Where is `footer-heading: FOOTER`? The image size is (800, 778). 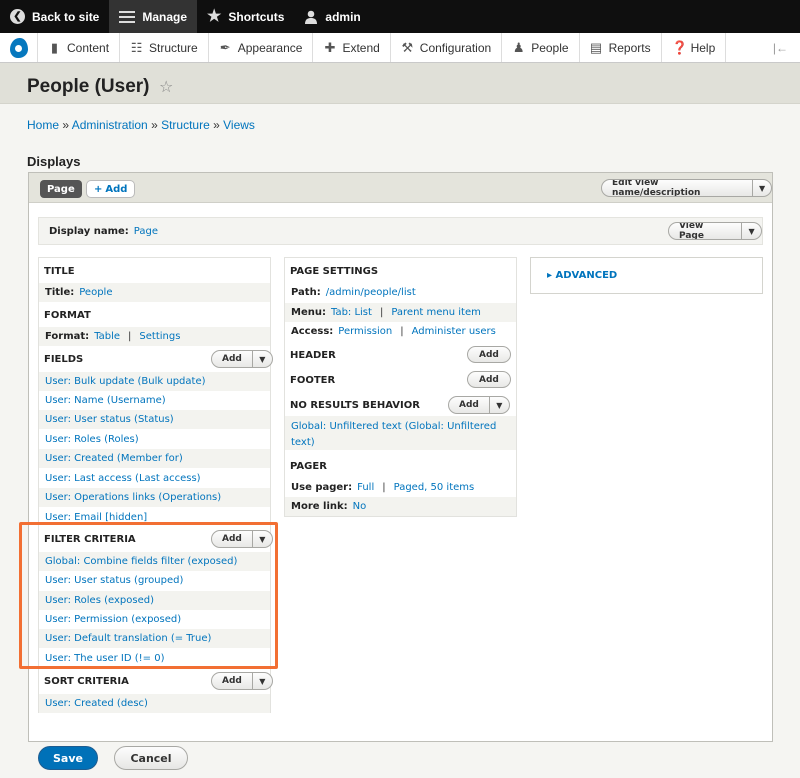 footer-heading: FOOTER is located at coordinates (313, 380).